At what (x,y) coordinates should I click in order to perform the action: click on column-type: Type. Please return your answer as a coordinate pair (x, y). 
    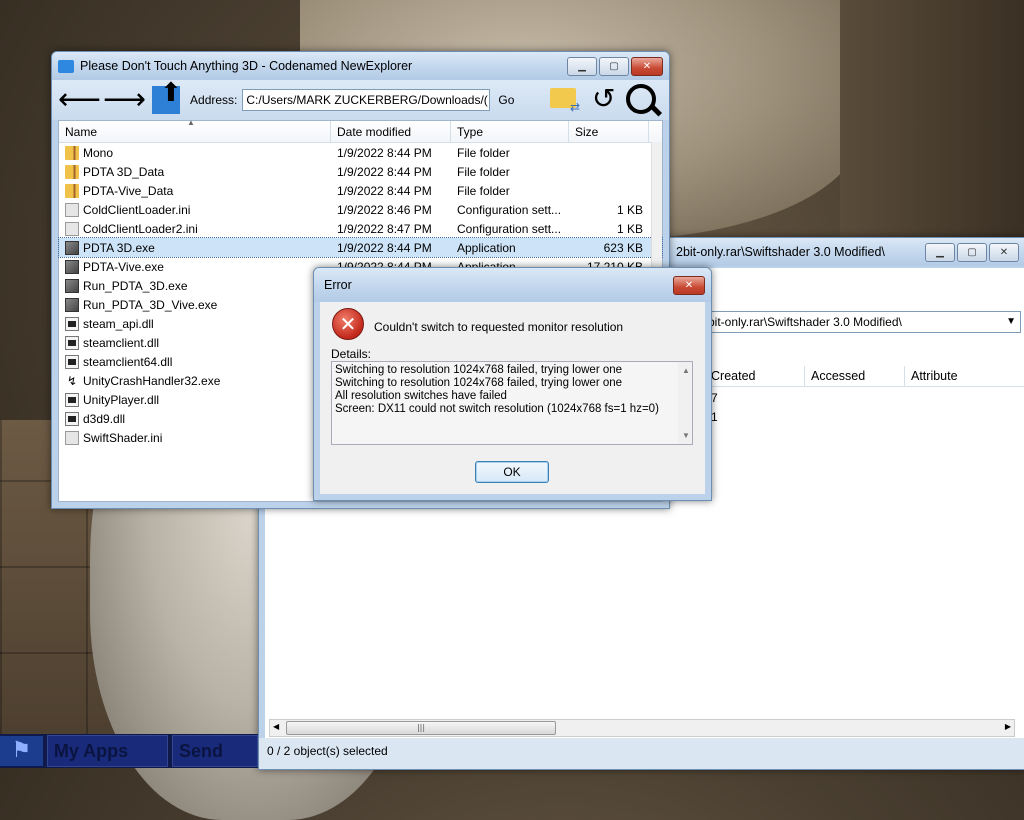
    Looking at the image, I should click on (510, 131).